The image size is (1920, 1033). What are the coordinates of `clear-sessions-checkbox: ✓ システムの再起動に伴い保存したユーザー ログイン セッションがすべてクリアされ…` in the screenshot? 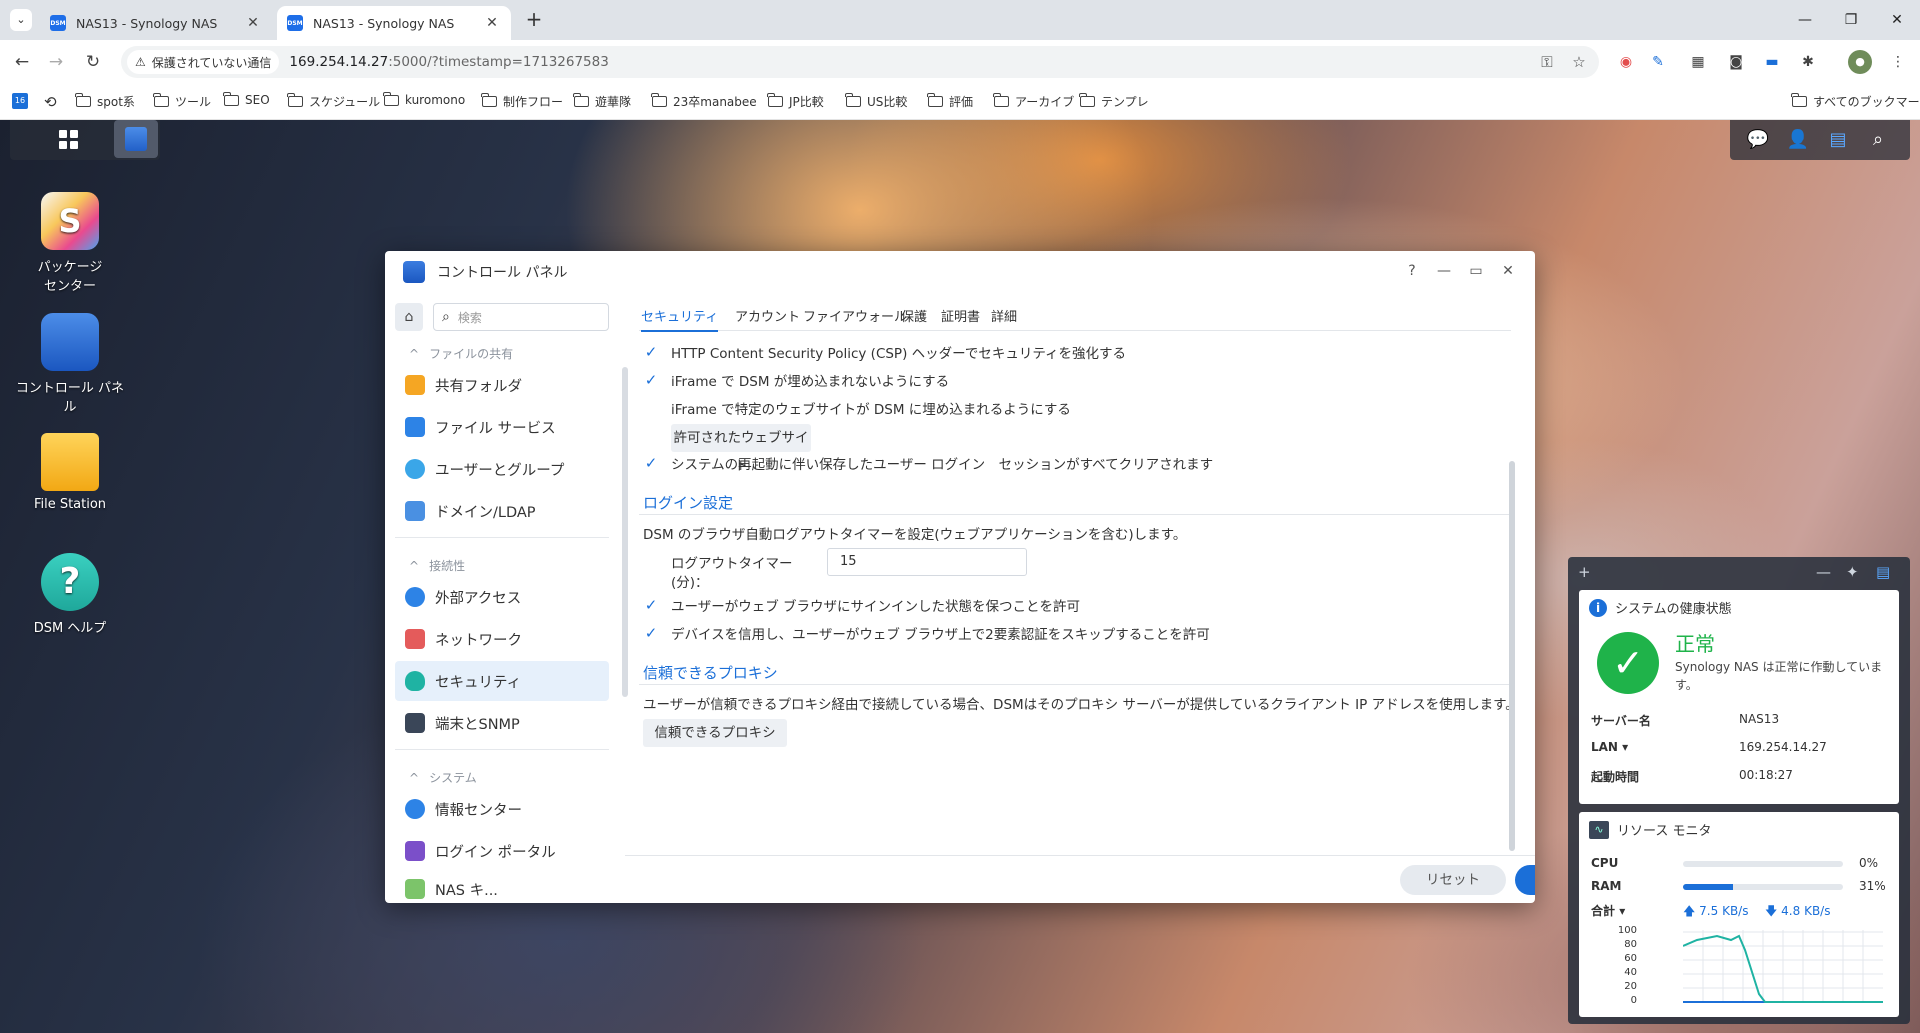 It's located at (928, 463).